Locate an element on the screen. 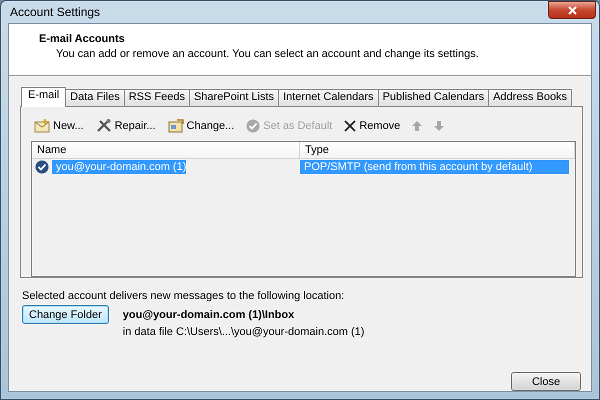 The image size is (600, 400). tab: Address Books is located at coordinates (530, 97).